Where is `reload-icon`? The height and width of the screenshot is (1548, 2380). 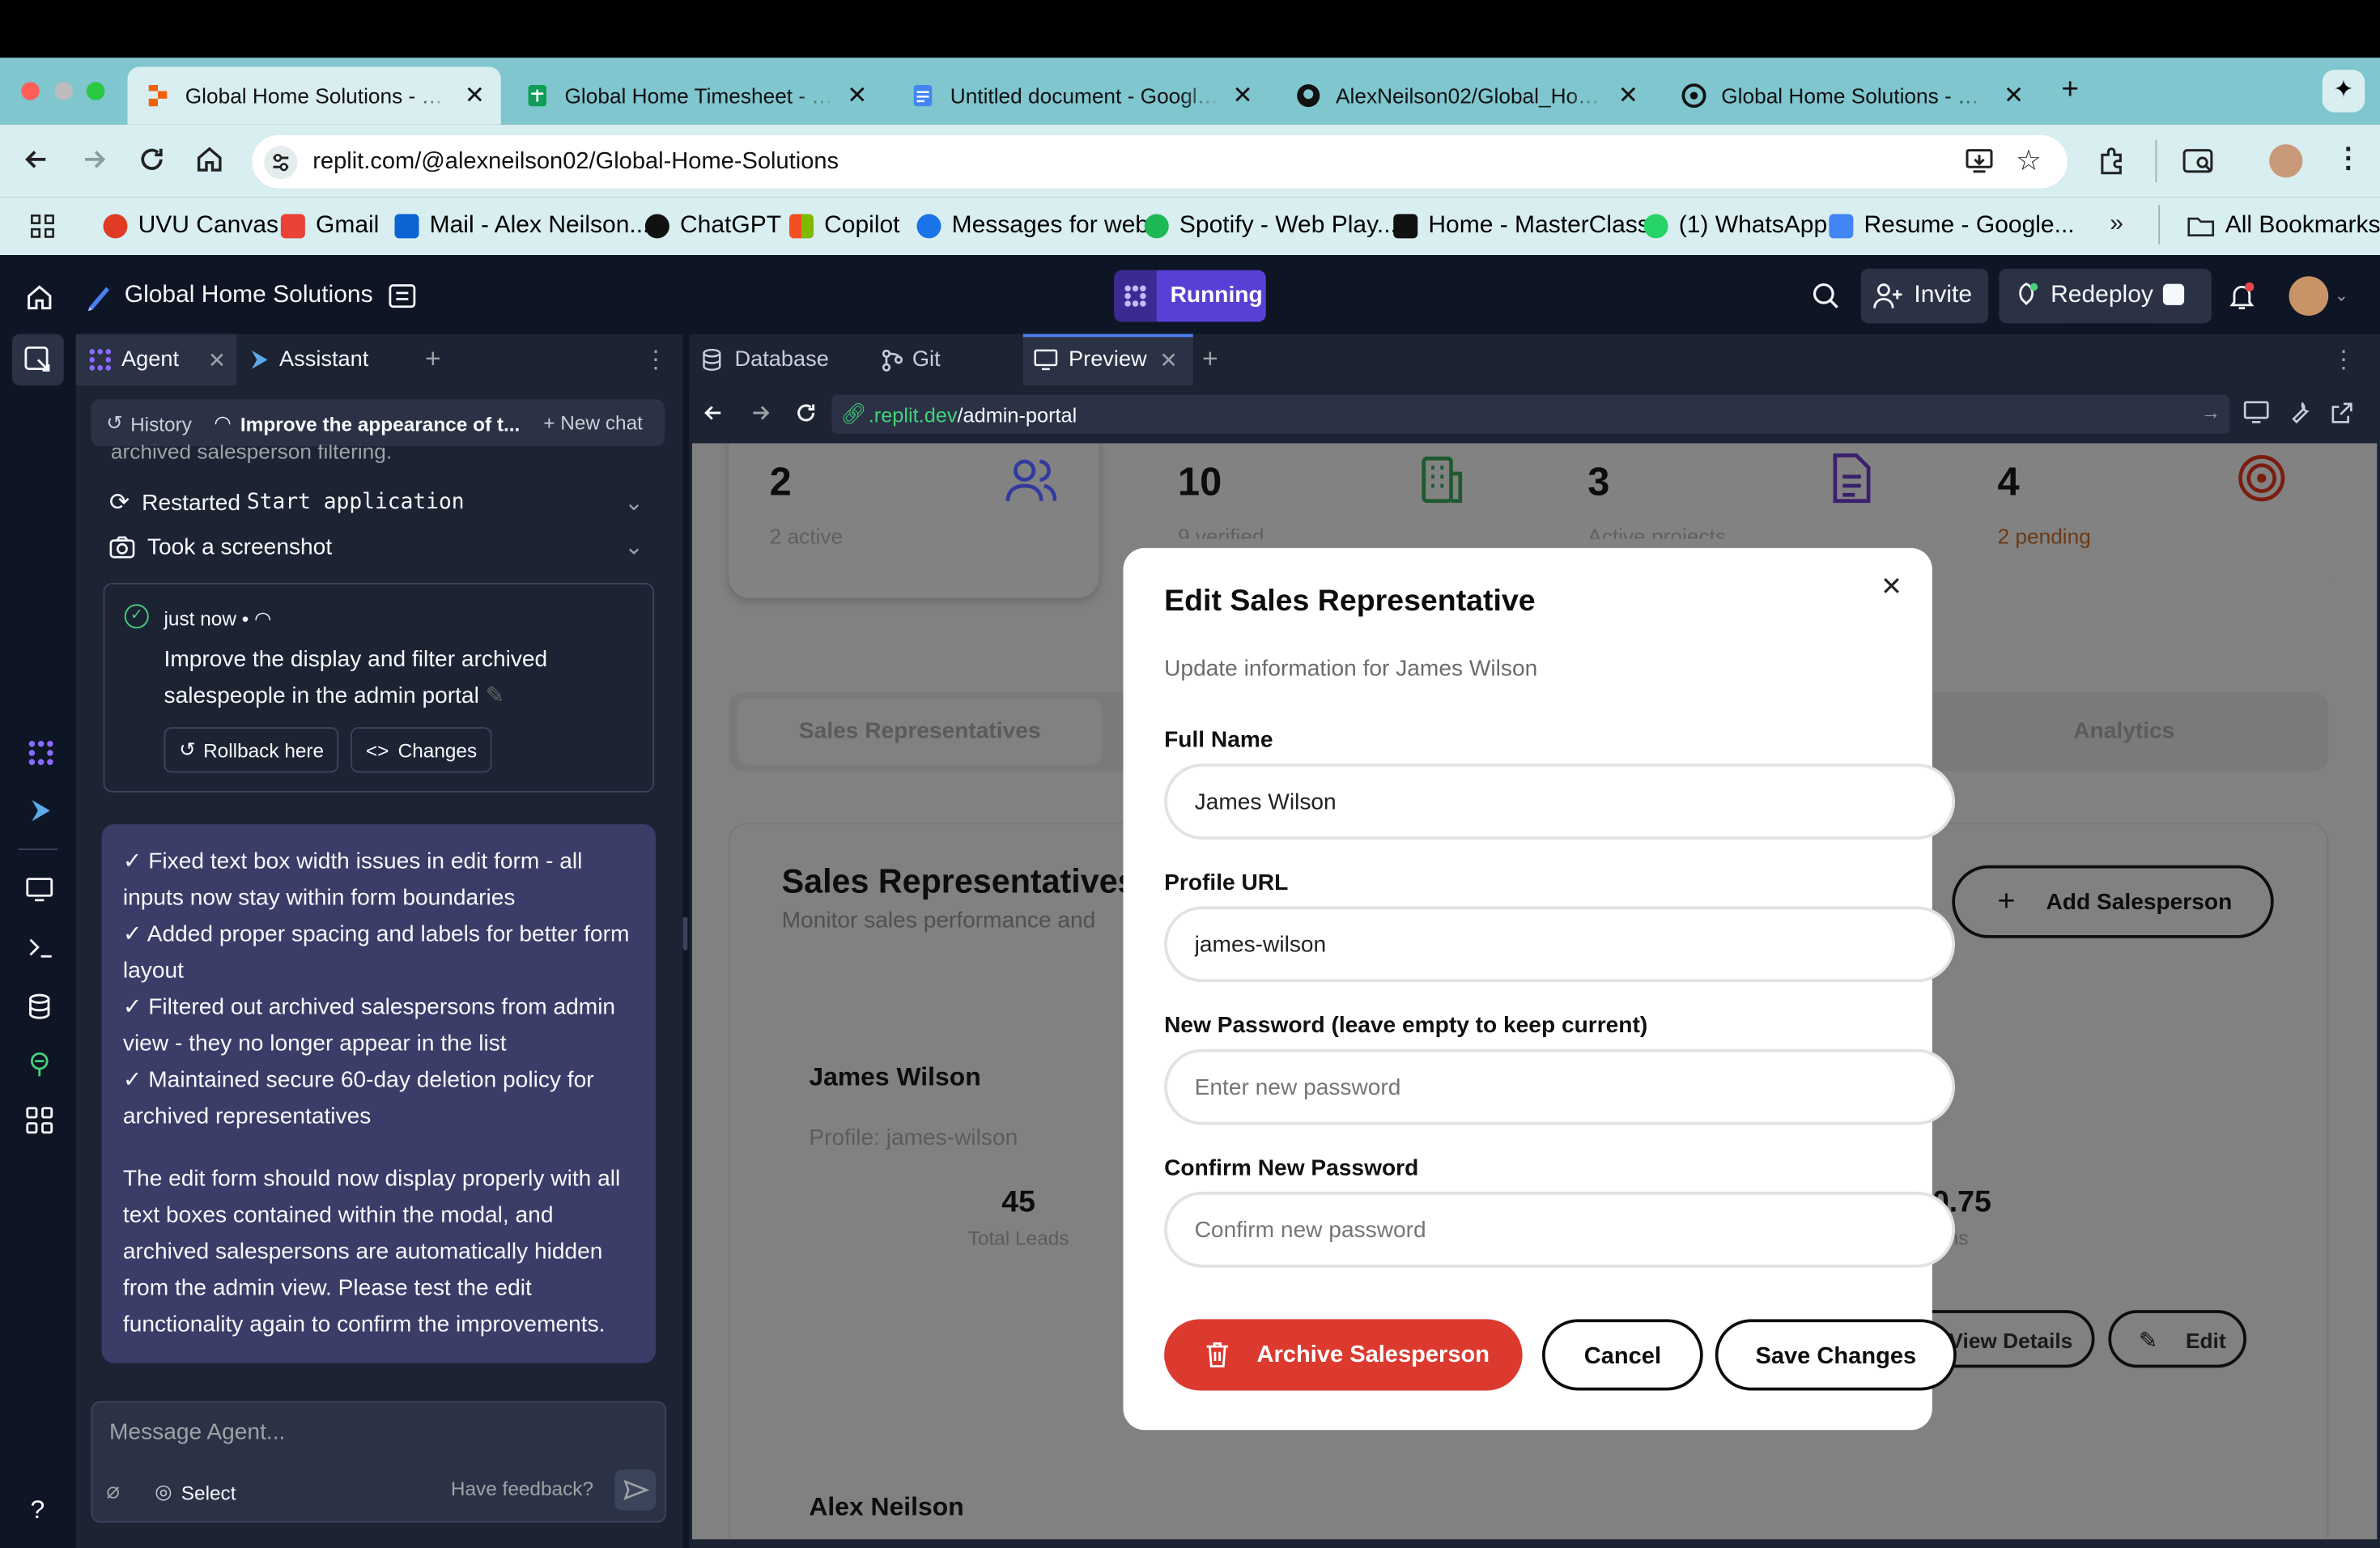
reload-icon is located at coordinates (153, 159).